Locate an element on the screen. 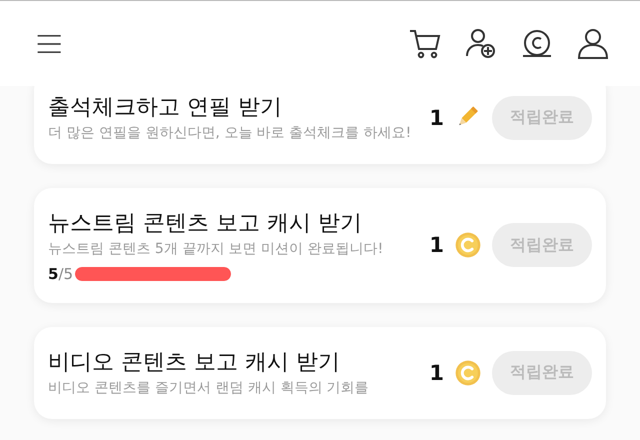 This screenshot has height=440, width=640. progress-count: 5/5 is located at coordinates (61, 274).